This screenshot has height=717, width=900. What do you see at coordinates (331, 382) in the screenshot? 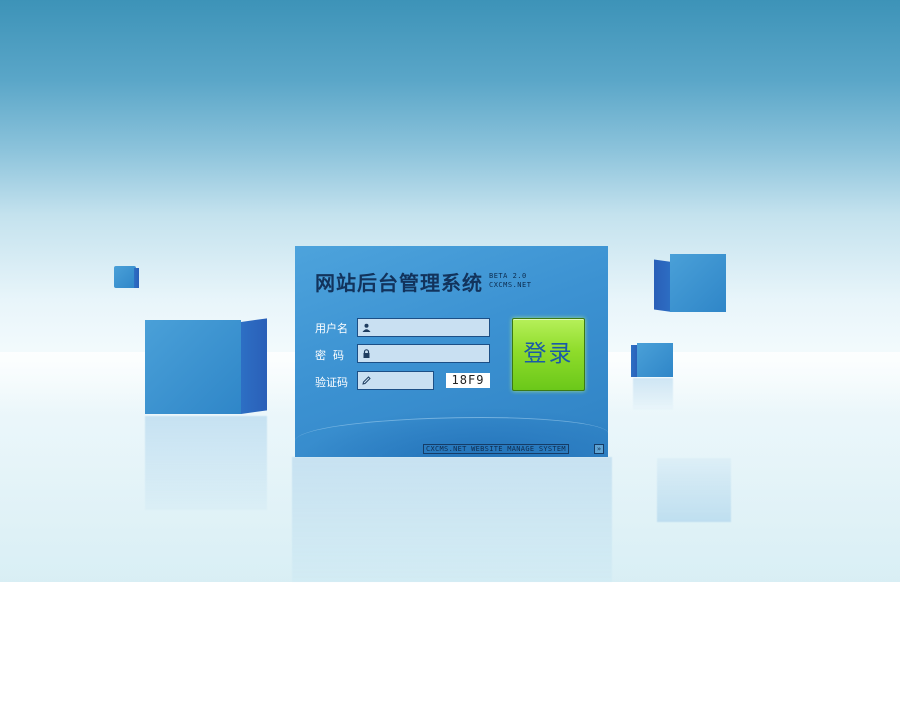
I see `captcha-label: 验证码` at bounding box center [331, 382].